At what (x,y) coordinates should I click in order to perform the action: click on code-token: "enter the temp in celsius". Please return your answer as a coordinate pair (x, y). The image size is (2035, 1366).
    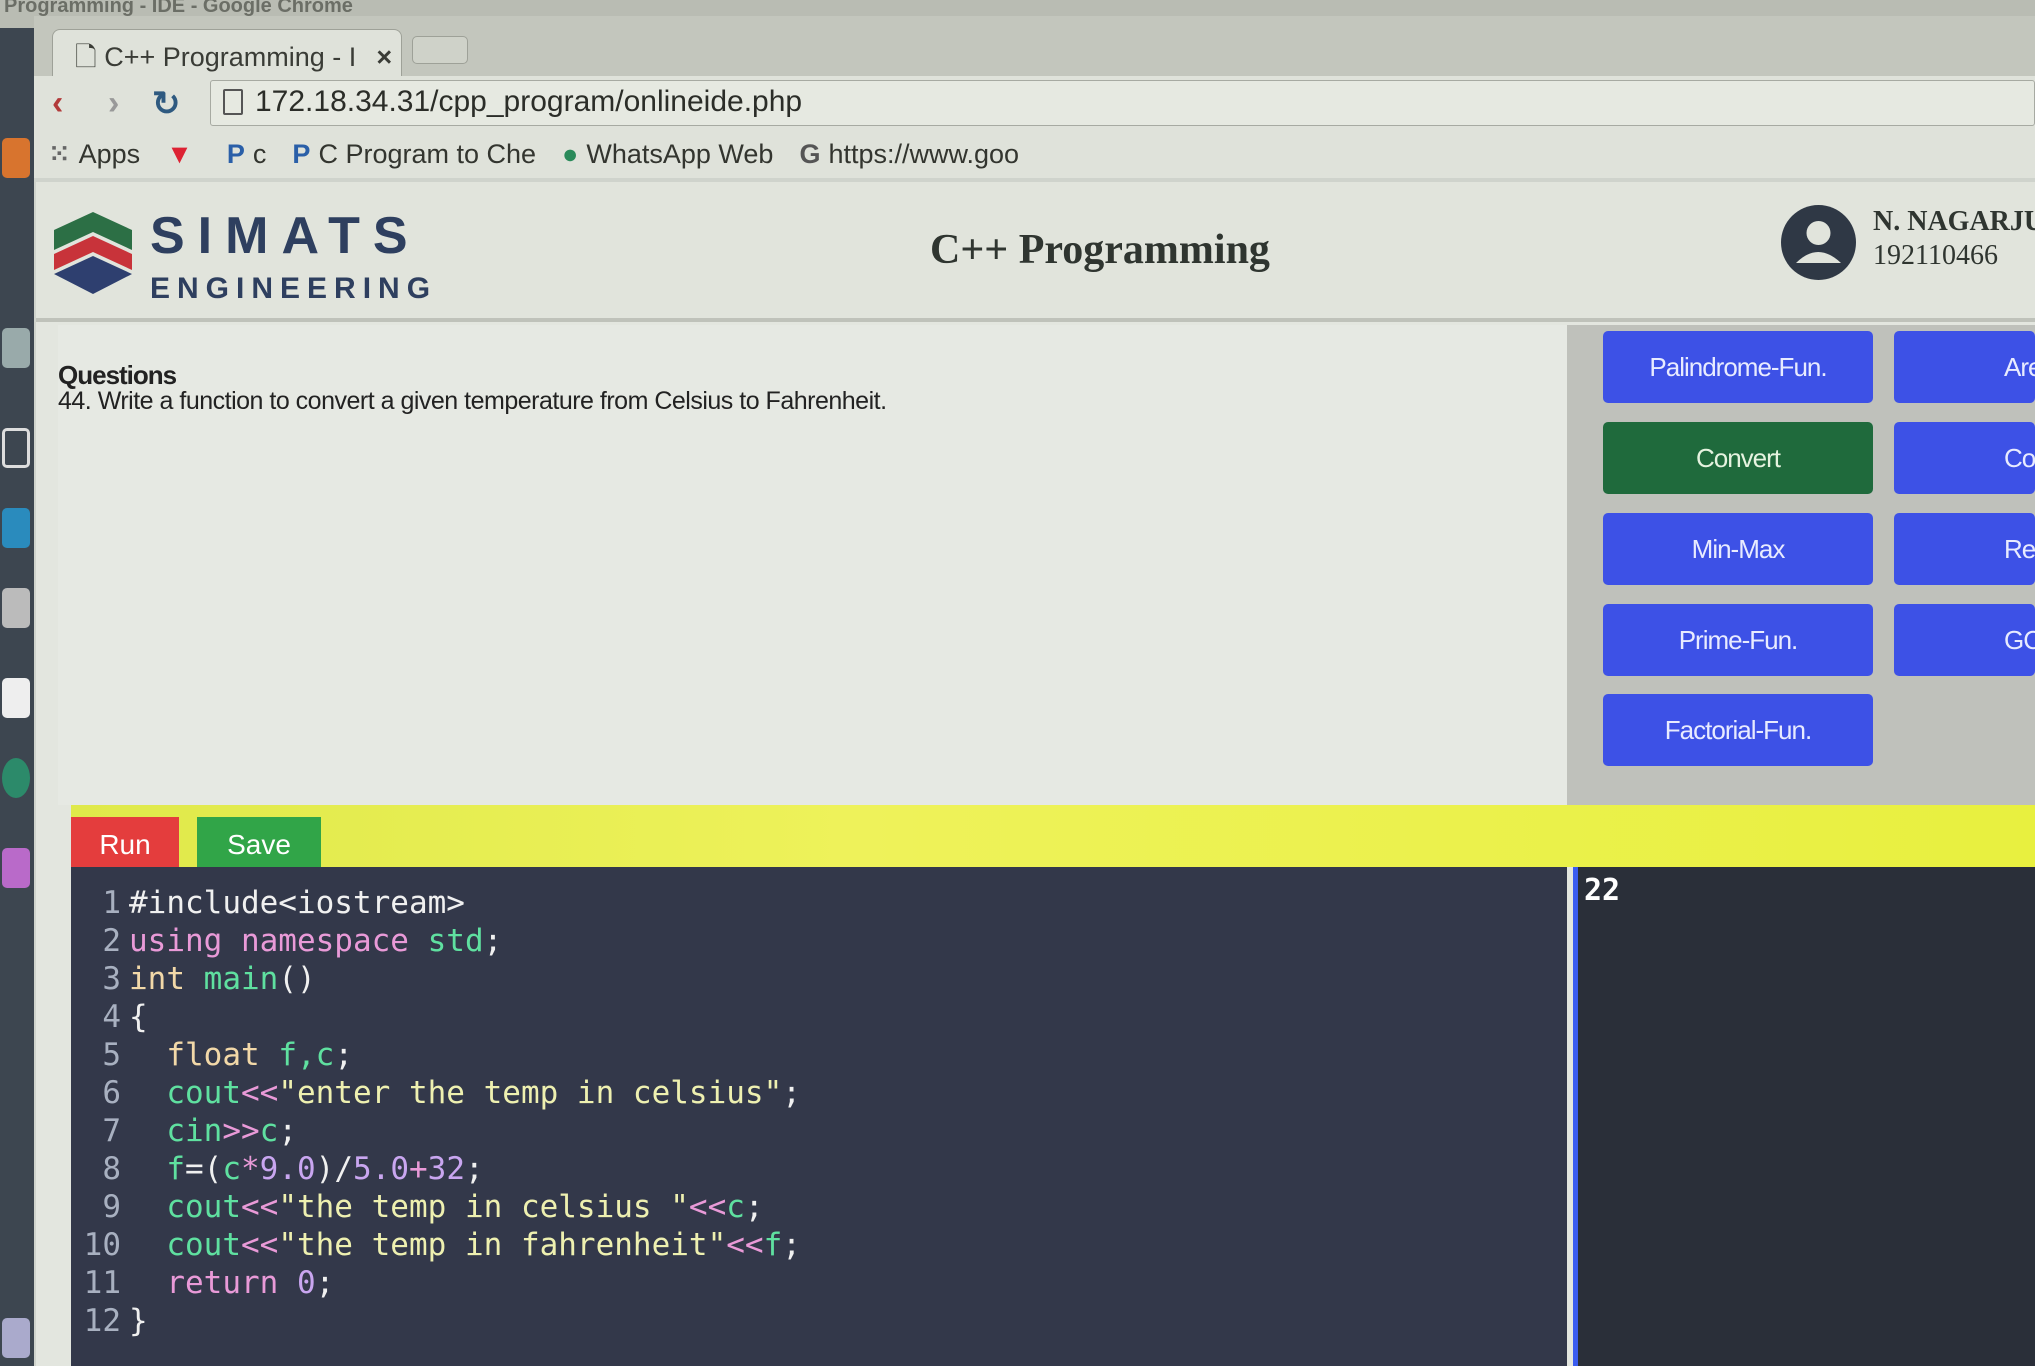
    Looking at the image, I should click on (530, 1093).